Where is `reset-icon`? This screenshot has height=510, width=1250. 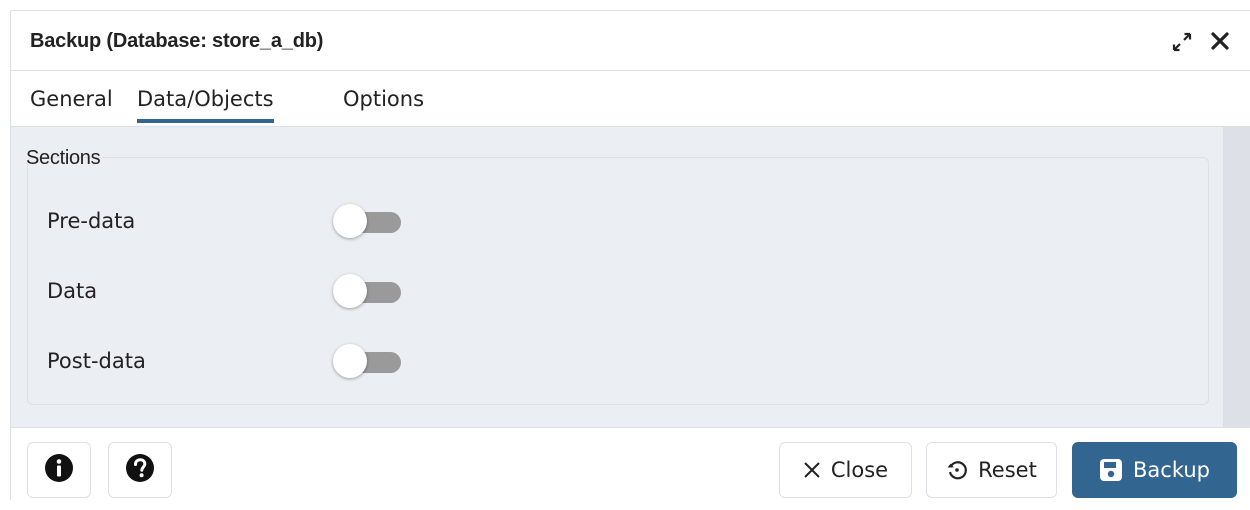
reset-icon is located at coordinates (957, 470).